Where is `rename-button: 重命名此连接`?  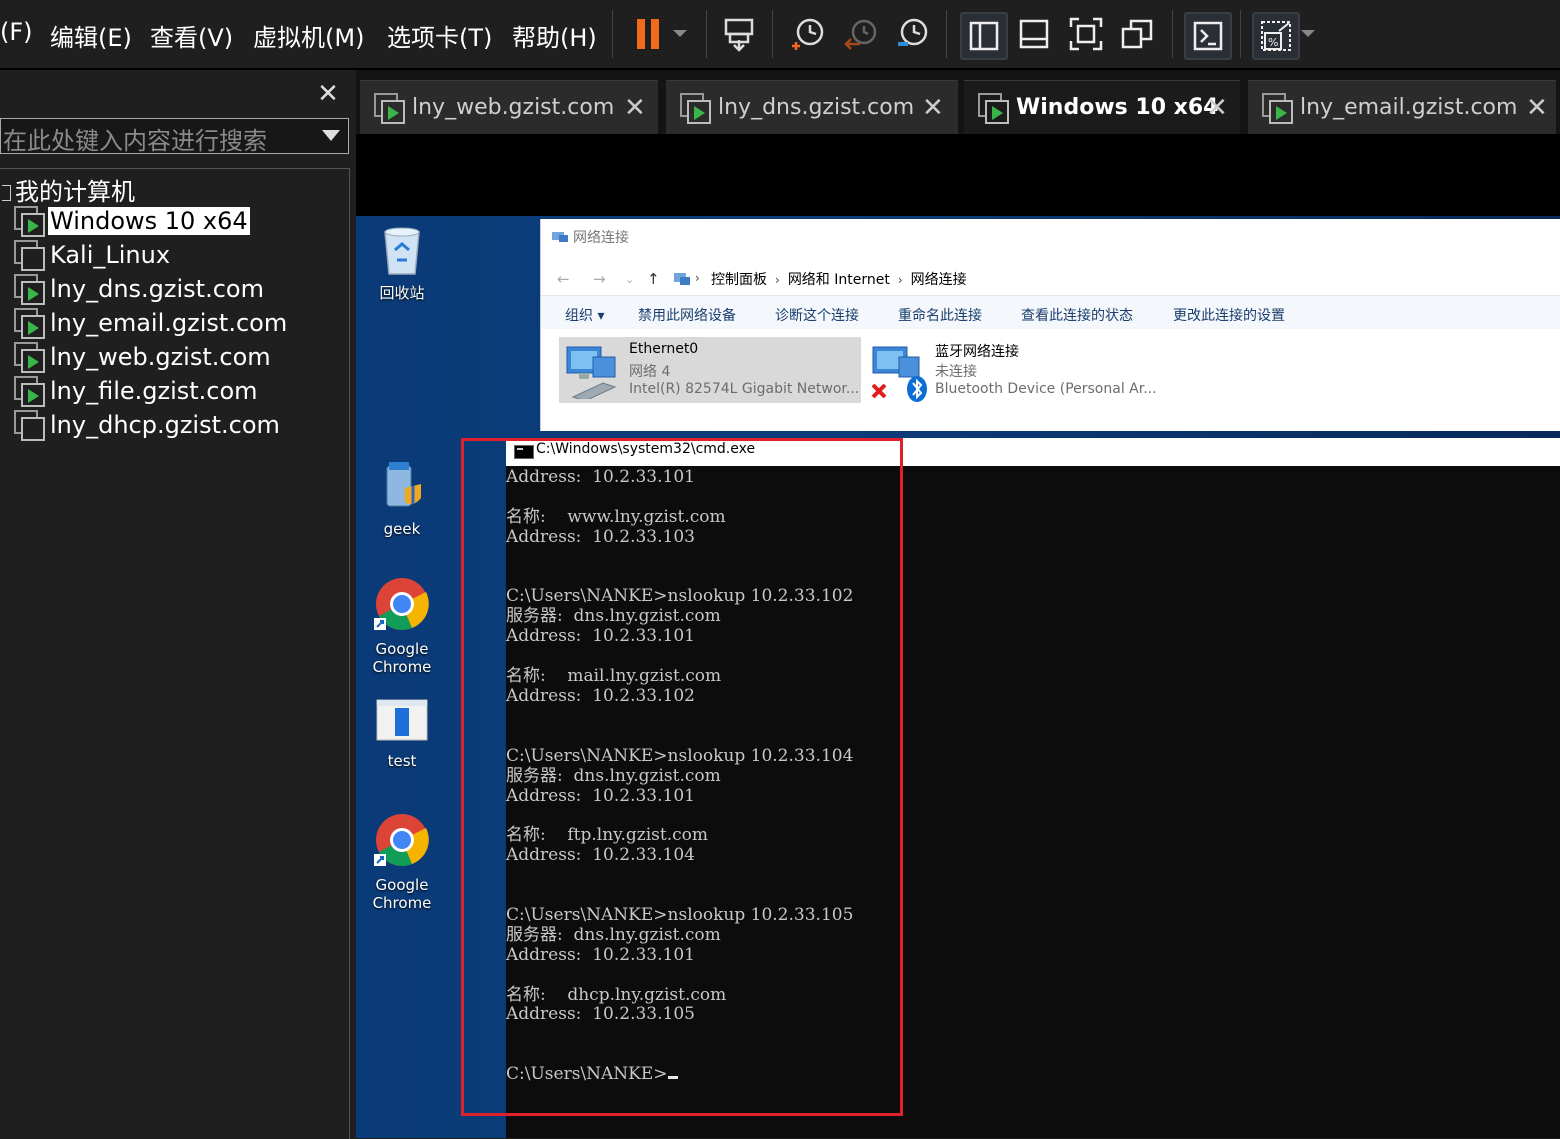
rename-button: 重命名此连接 is located at coordinates (940, 315).